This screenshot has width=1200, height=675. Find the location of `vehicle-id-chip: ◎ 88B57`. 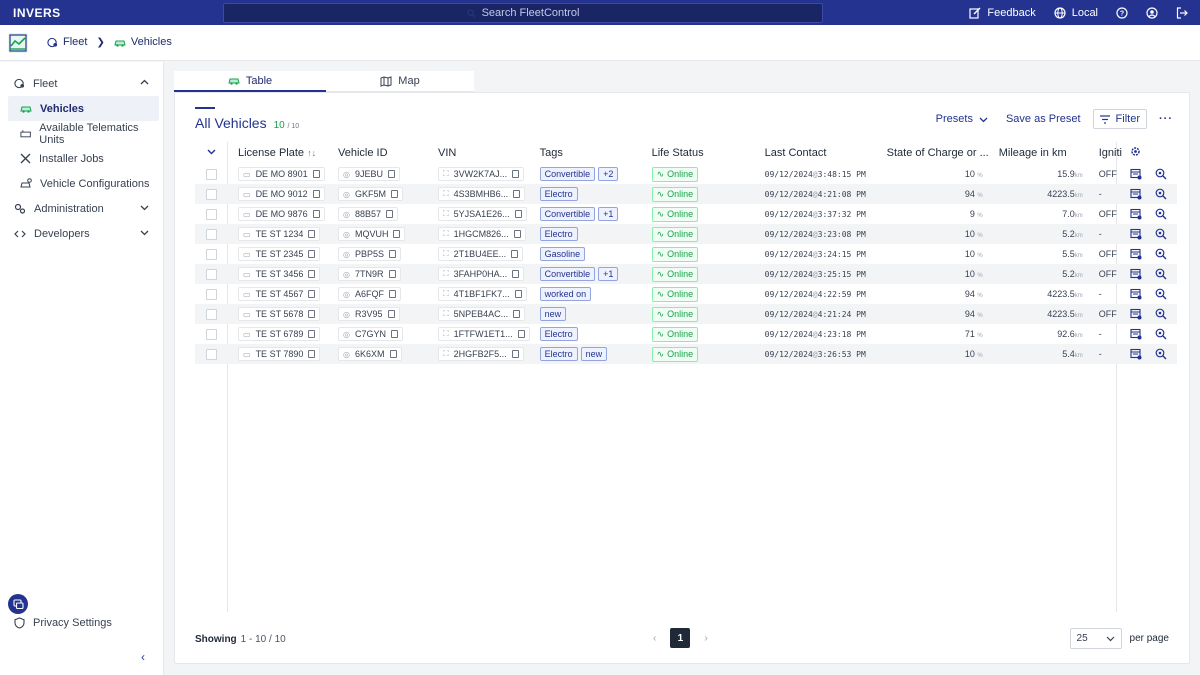

vehicle-id-chip: ◎ 88B57 is located at coordinates (368, 214).